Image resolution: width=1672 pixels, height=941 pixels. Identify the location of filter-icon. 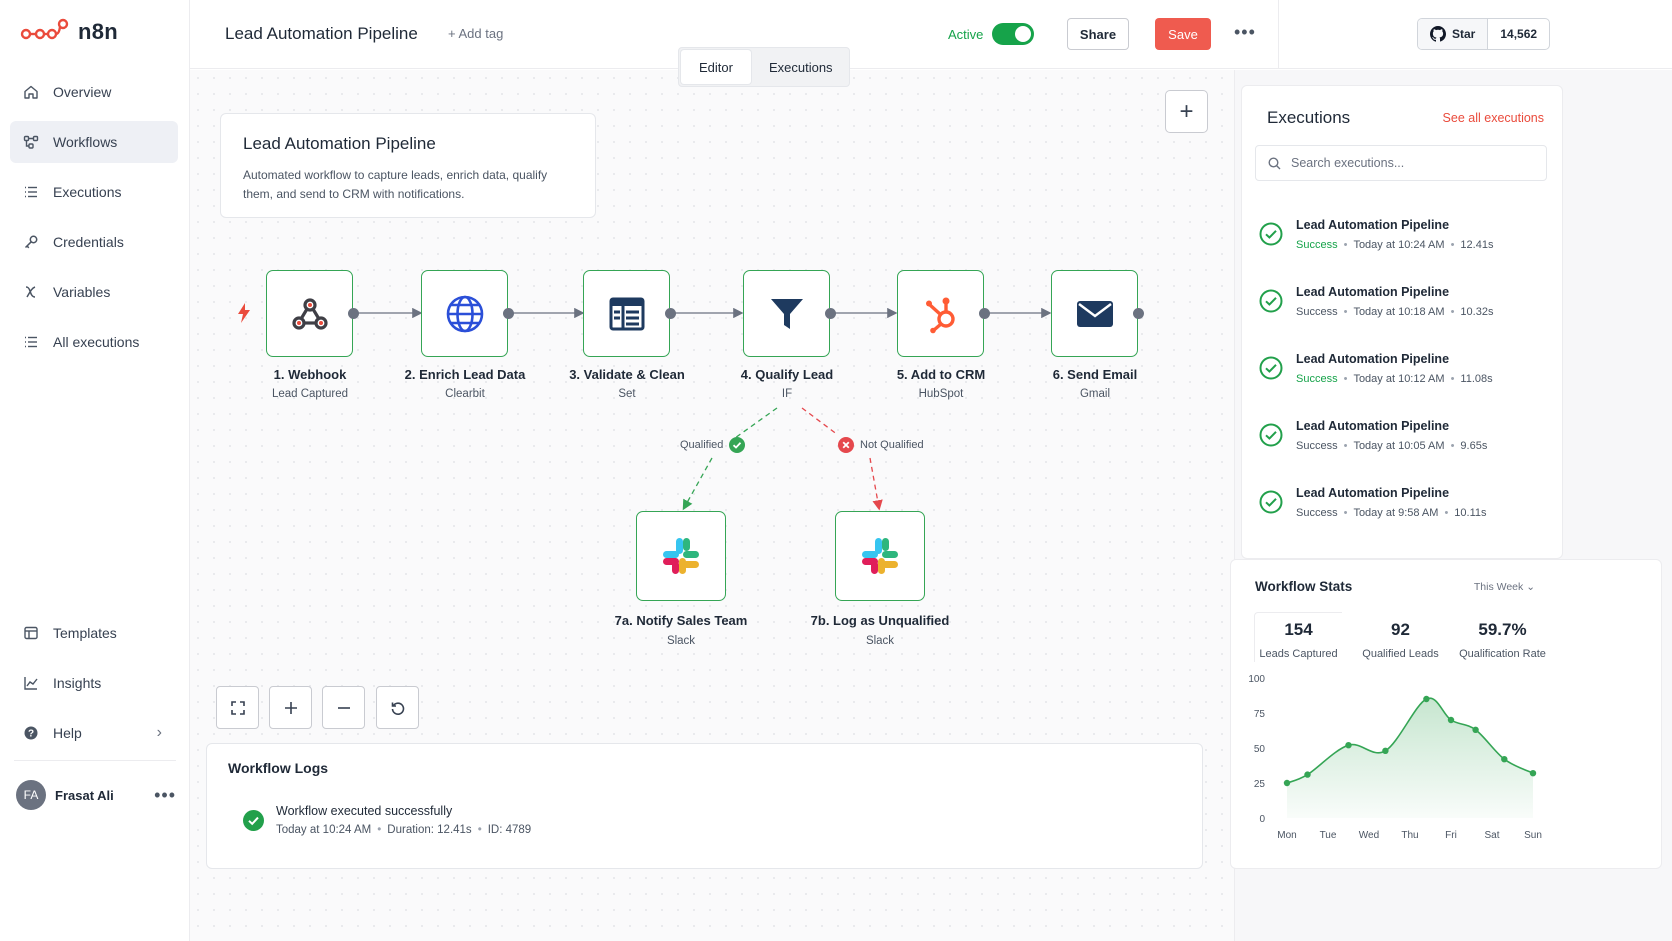
(786, 313).